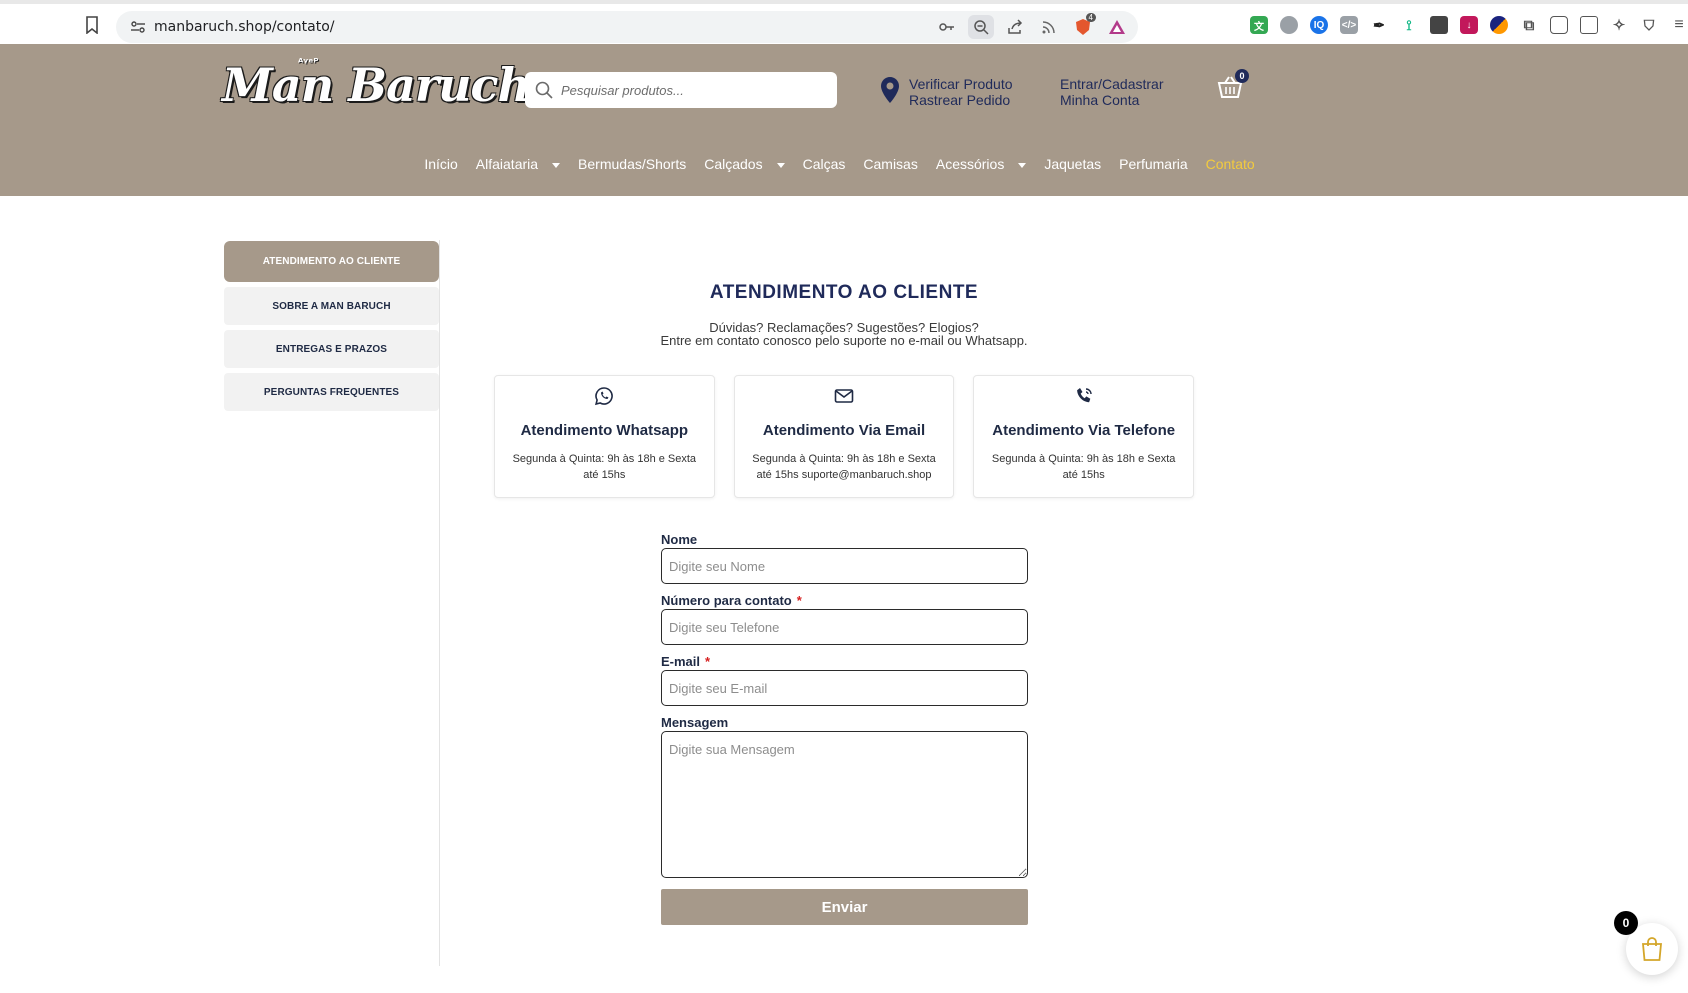  I want to click on name-label: Nome, so click(844, 540).